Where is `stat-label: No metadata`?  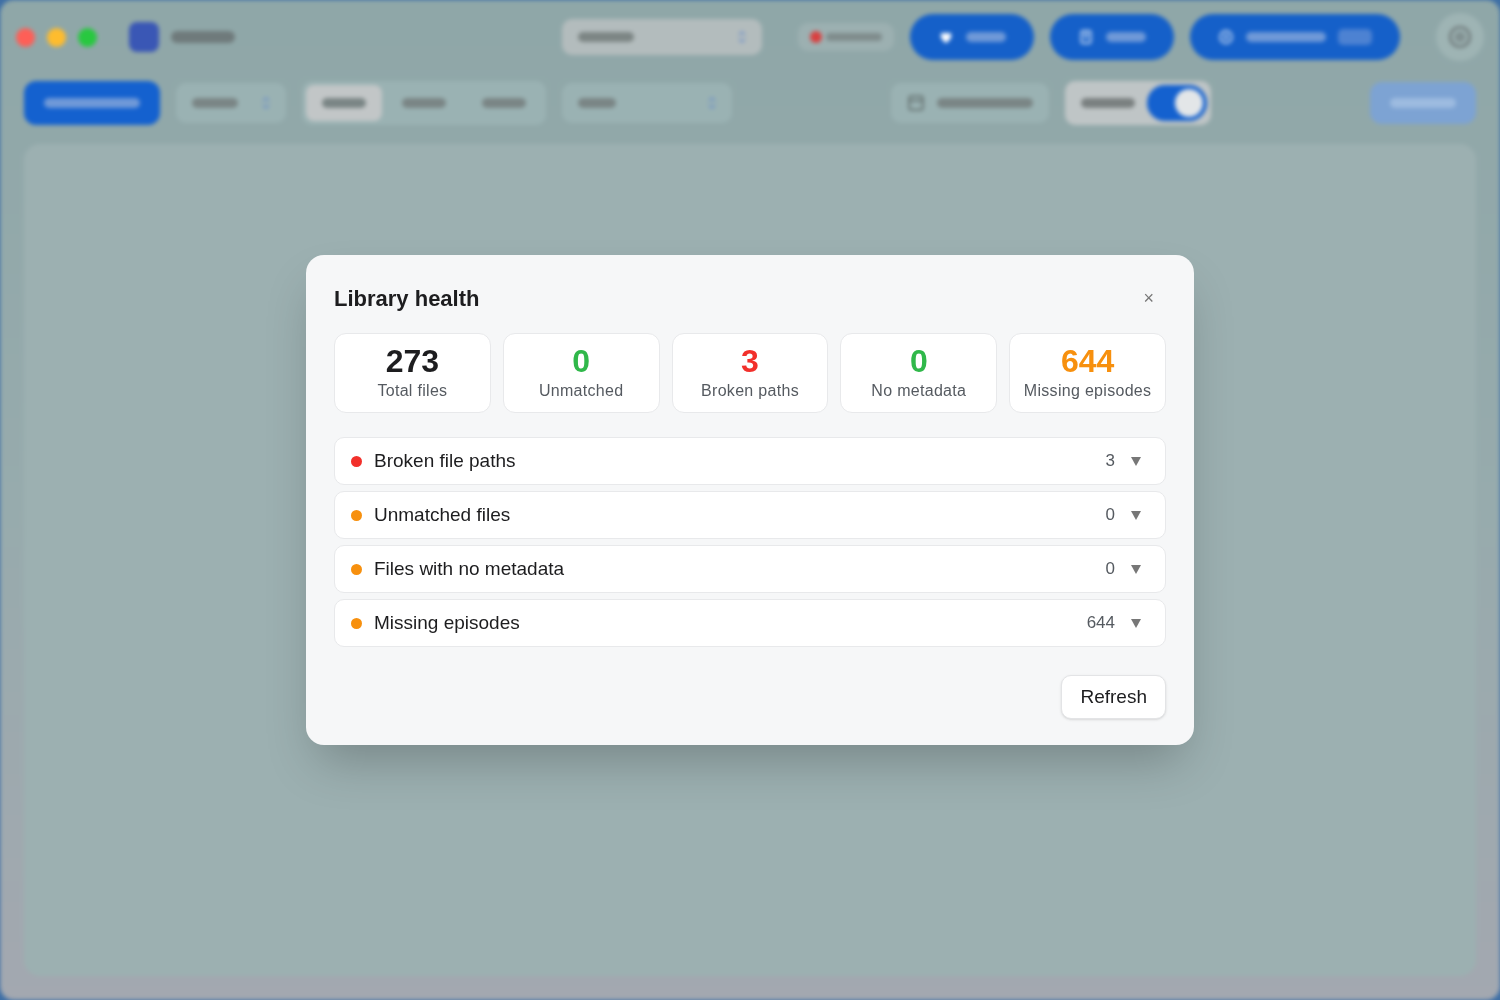 stat-label: No metadata is located at coordinates (919, 391).